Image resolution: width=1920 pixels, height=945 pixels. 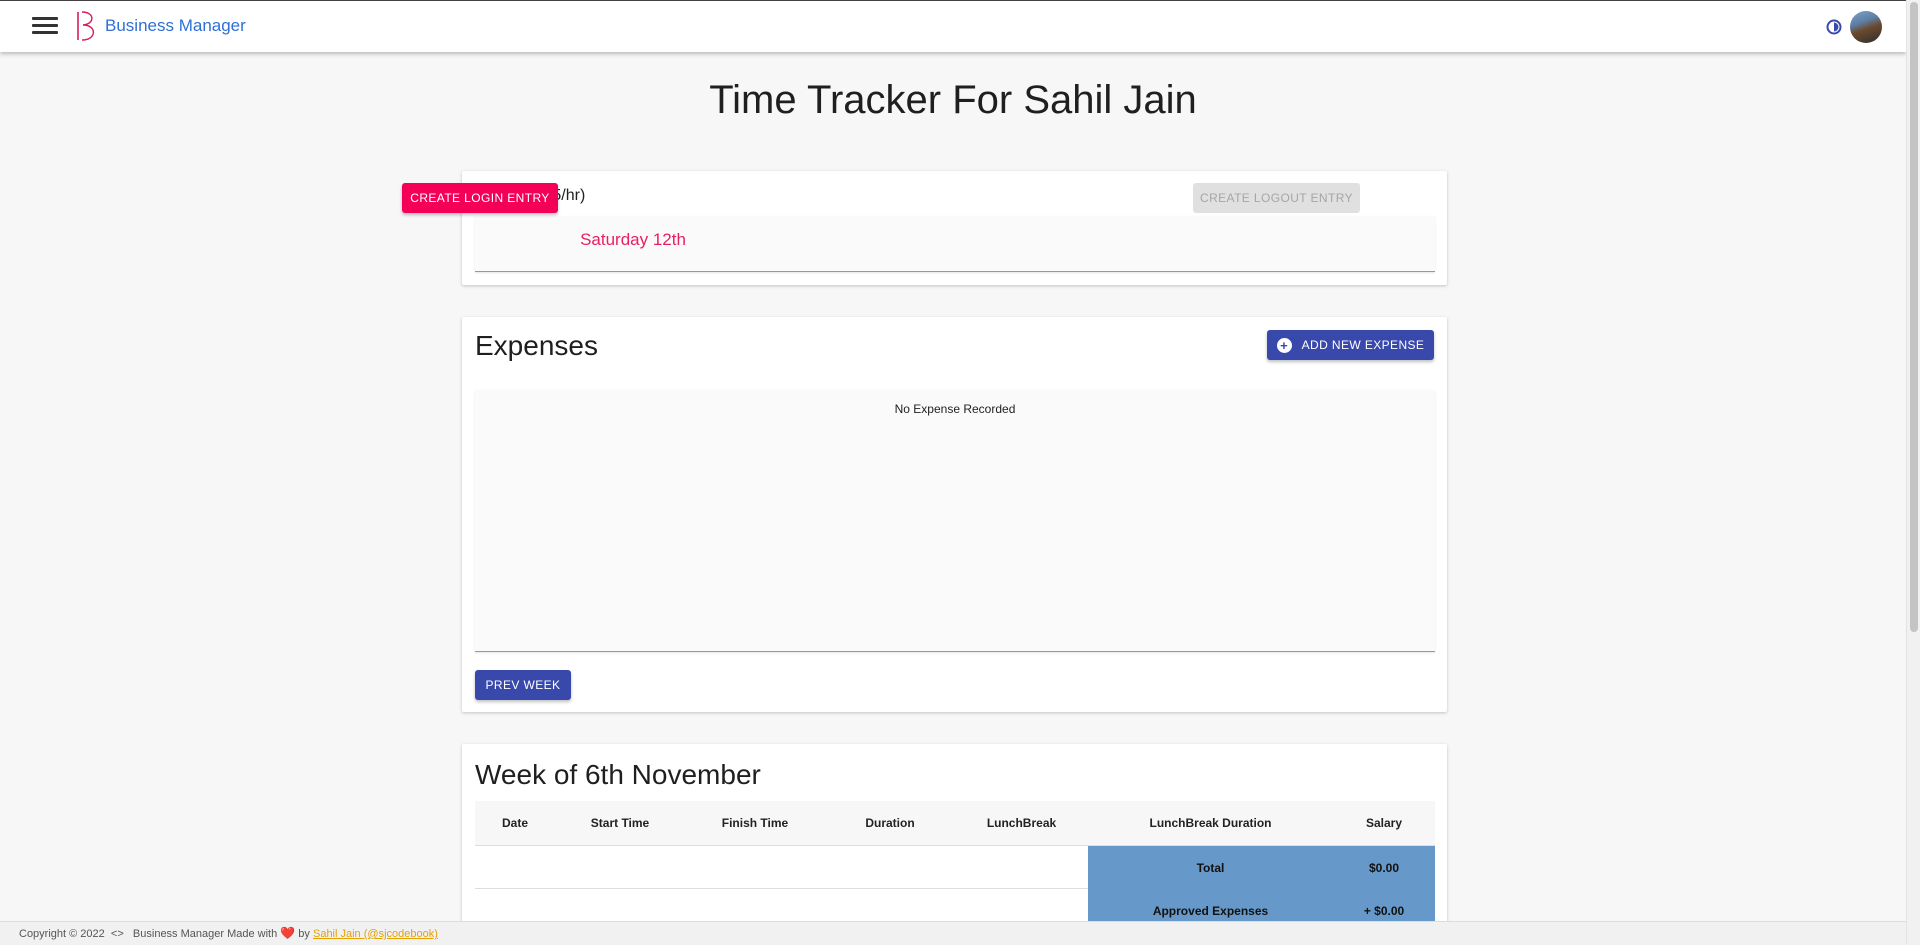 I want to click on page-title: Time Tracker For Sahil Jain, so click(x=953, y=100).